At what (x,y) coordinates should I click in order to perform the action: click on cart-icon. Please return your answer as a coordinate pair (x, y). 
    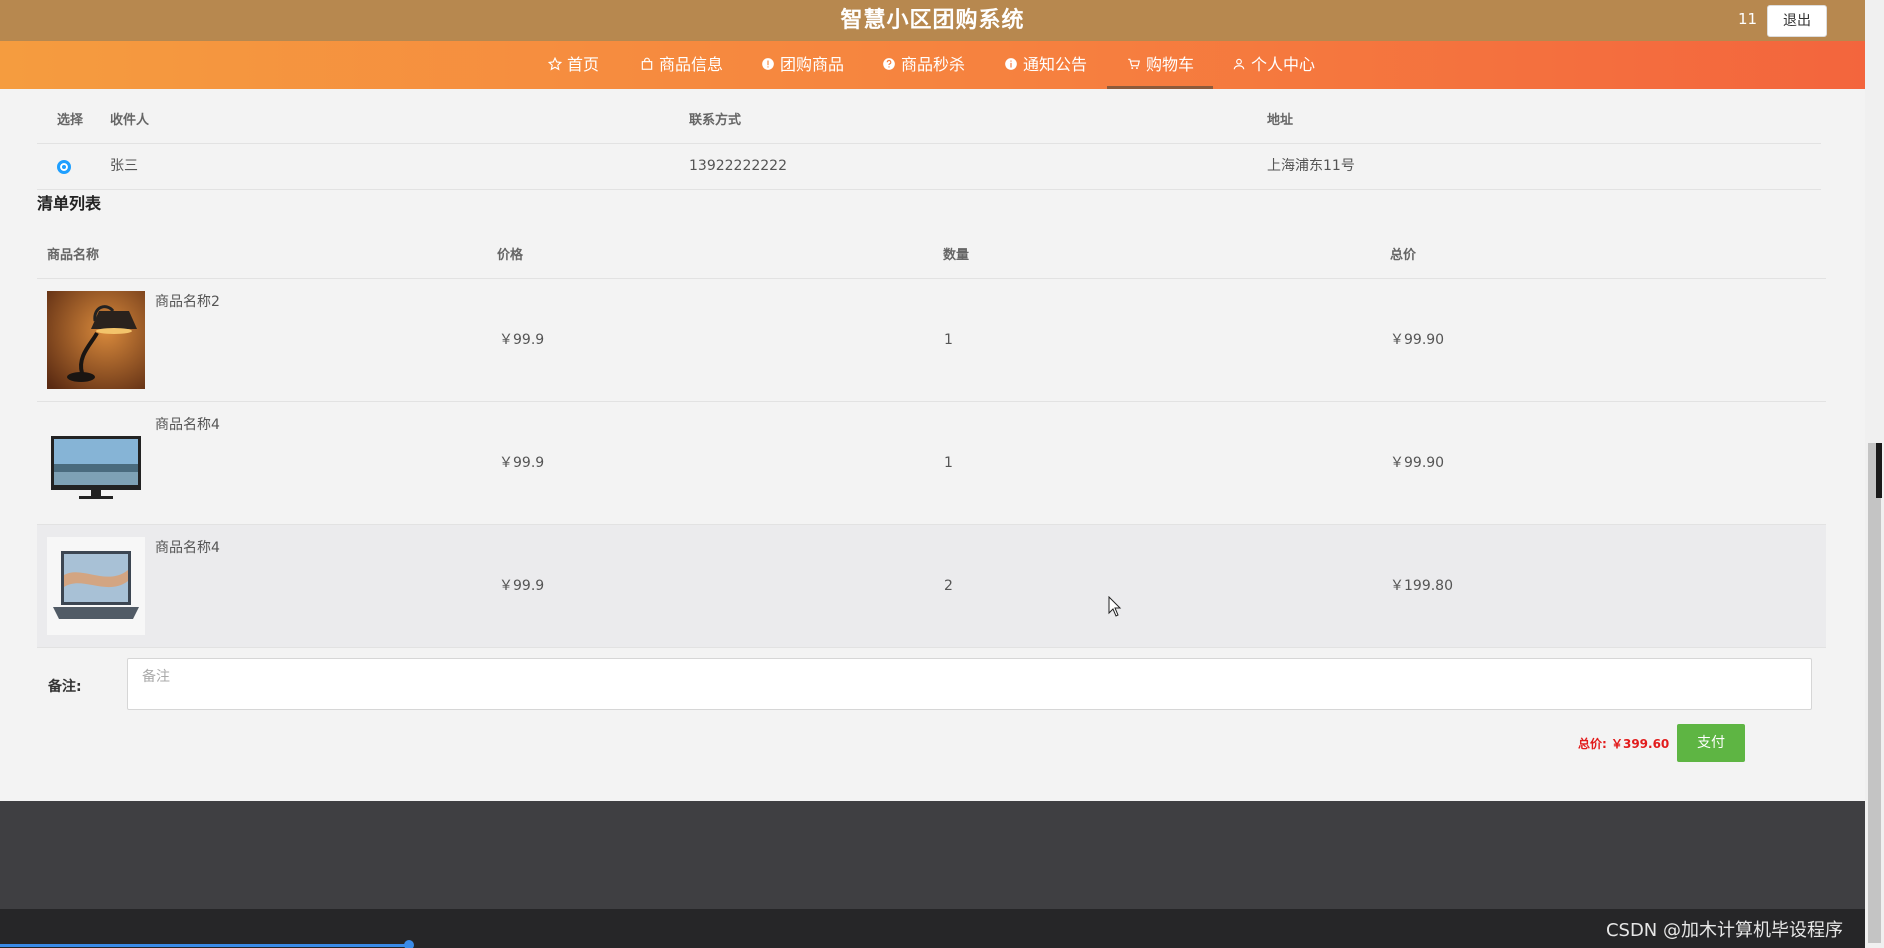
    Looking at the image, I should click on (1134, 64).